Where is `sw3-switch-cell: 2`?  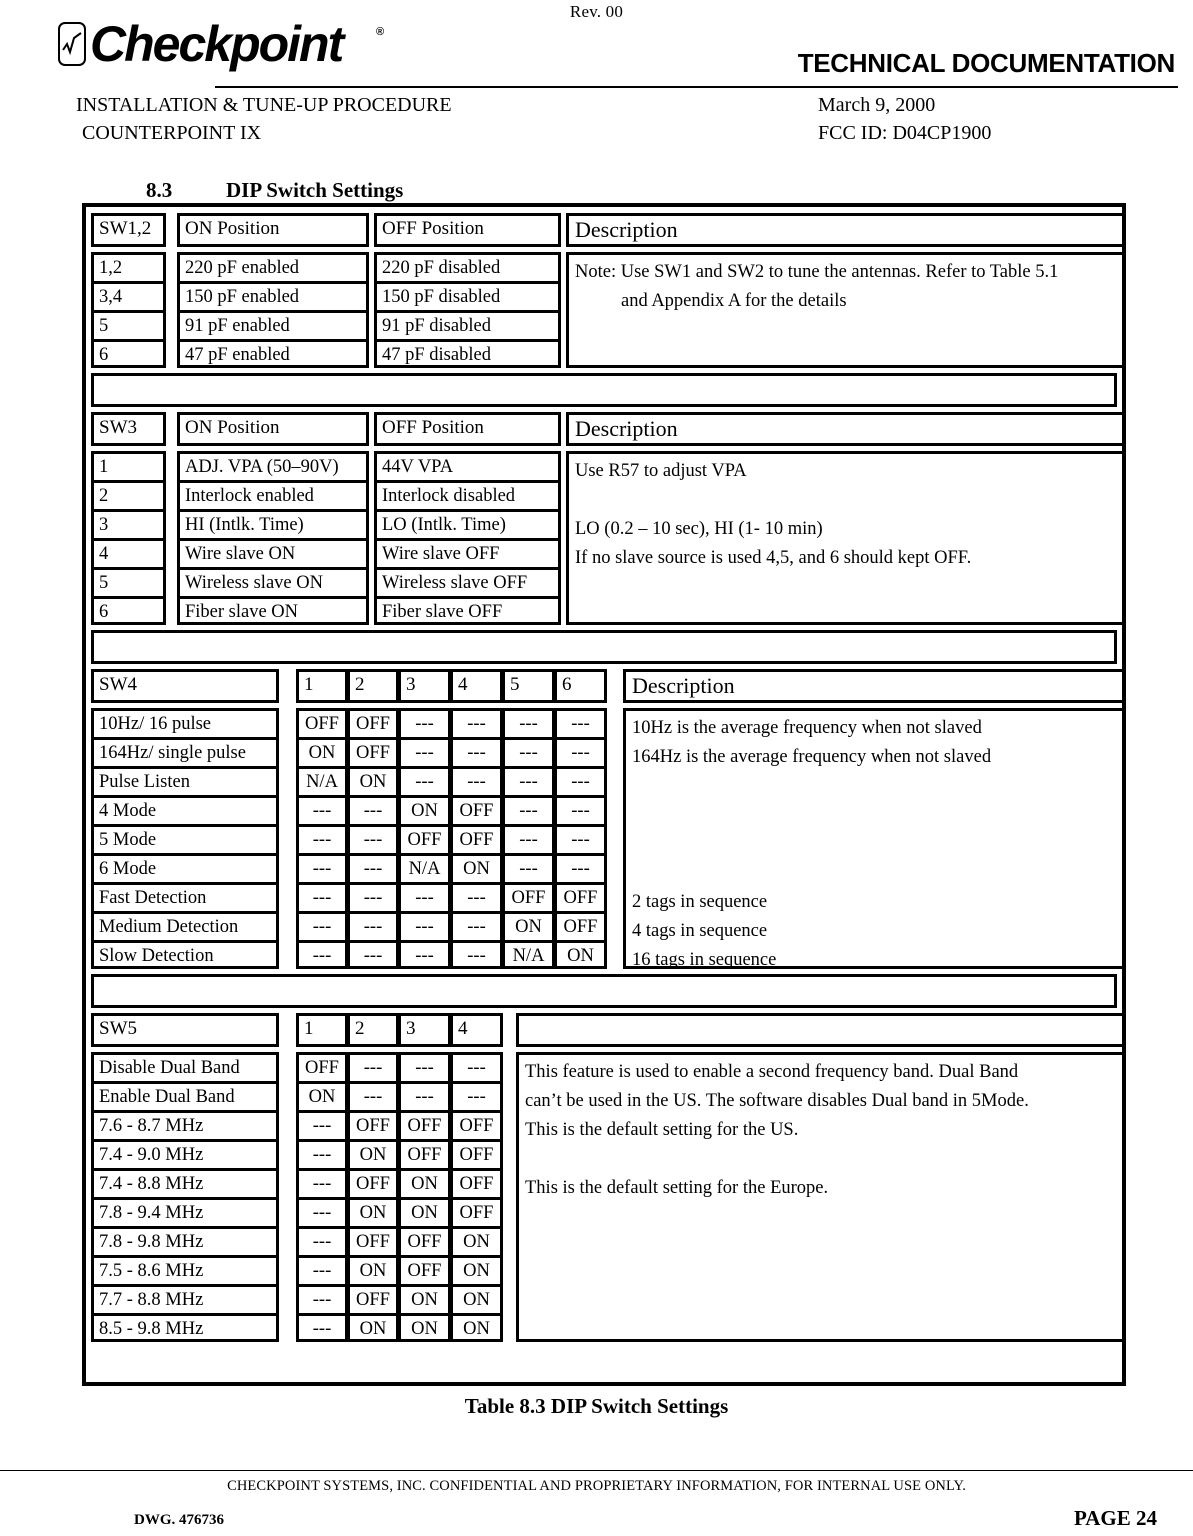
sw3-switch-cell: 2 is located at coordinates (128, 497).